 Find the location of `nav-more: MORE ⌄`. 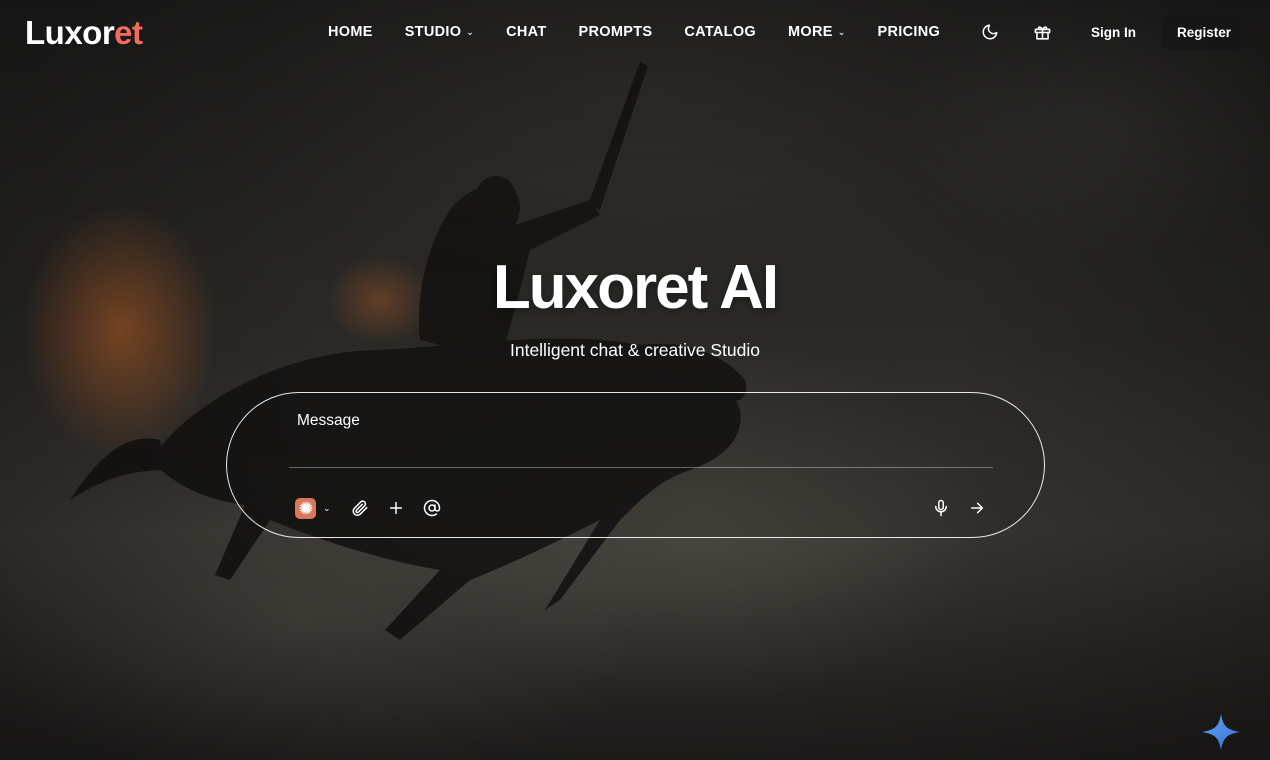

nav-more: MORE ⌄ is located at coordinates (817, 32).